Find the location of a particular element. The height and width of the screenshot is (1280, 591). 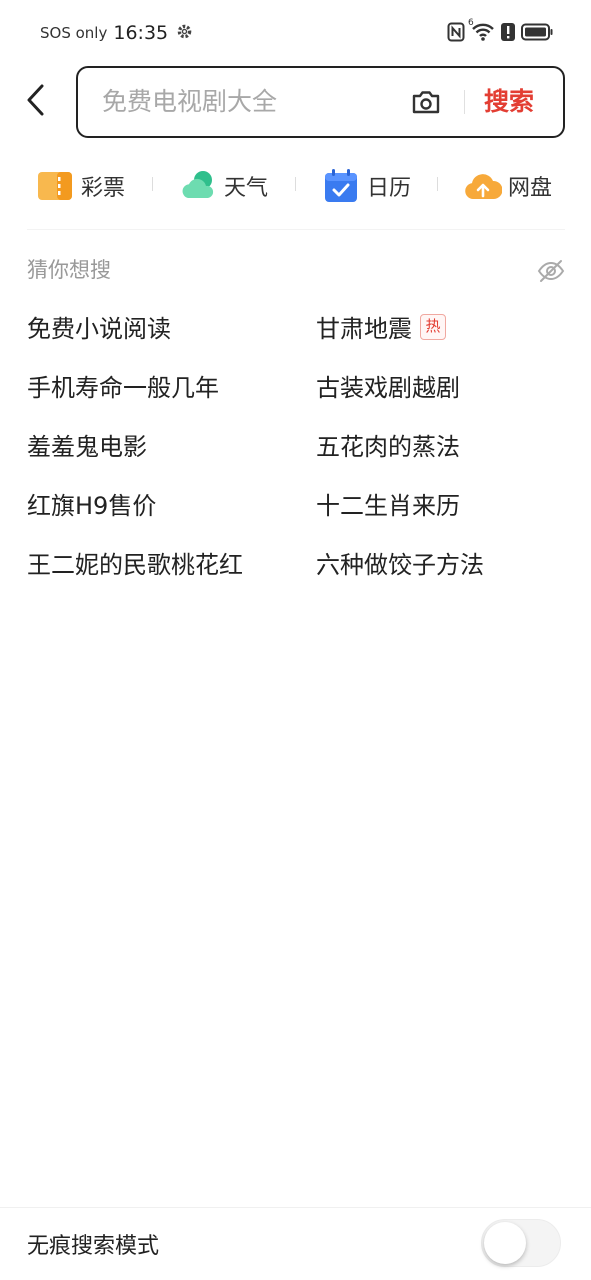

suggestion-item: 红旗H9售价 is located at coordinates (91, 503).